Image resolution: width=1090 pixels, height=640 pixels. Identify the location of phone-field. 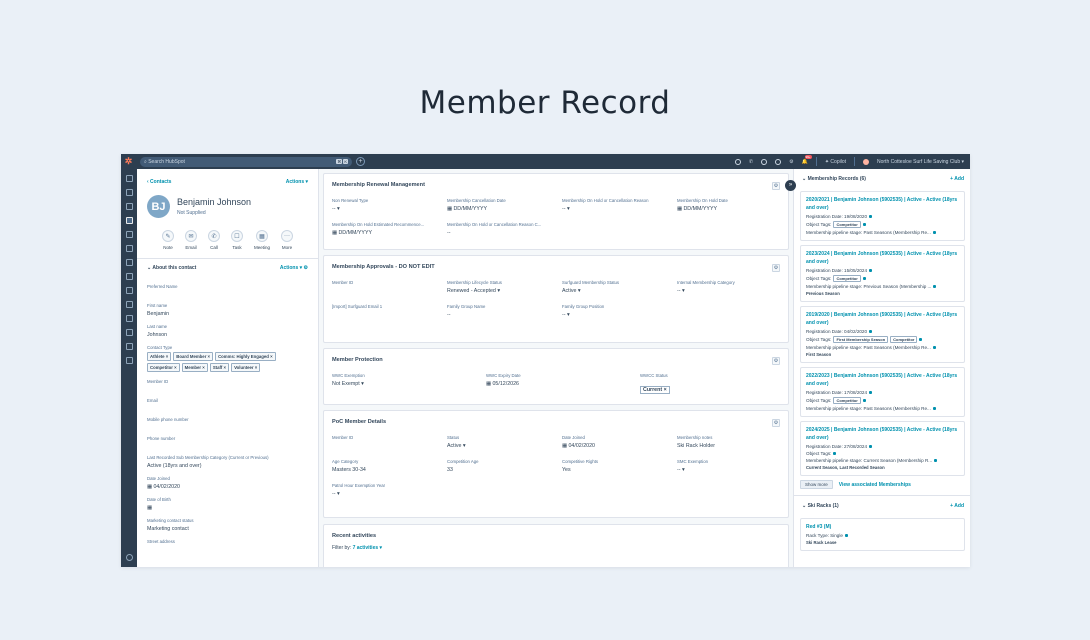
(227, 446).